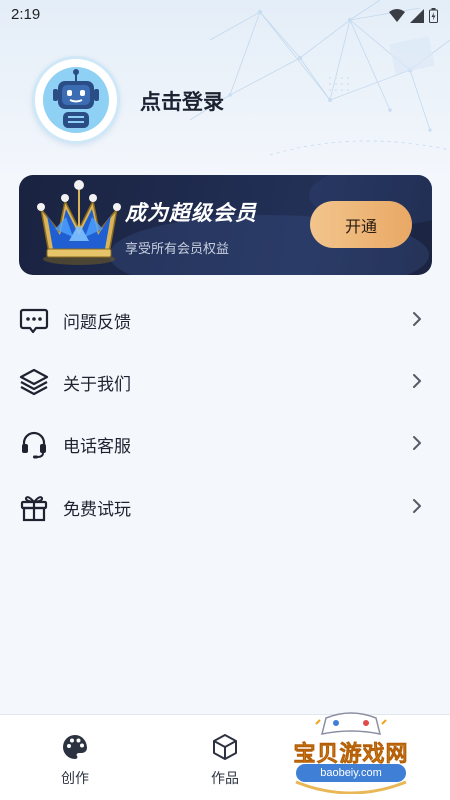 Image resolution: width=450 pixels, height=800 pixels. I want to click on watermark-url: baobeiy.com, so click(351, 773).